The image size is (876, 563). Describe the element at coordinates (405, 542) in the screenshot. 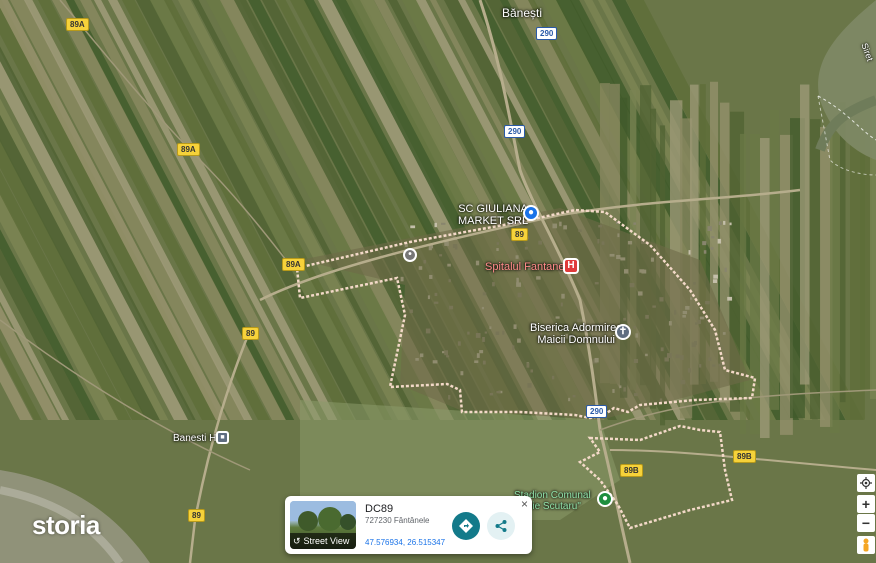

I see `location-coordinates: 47.576934, 26.515347` at that location.